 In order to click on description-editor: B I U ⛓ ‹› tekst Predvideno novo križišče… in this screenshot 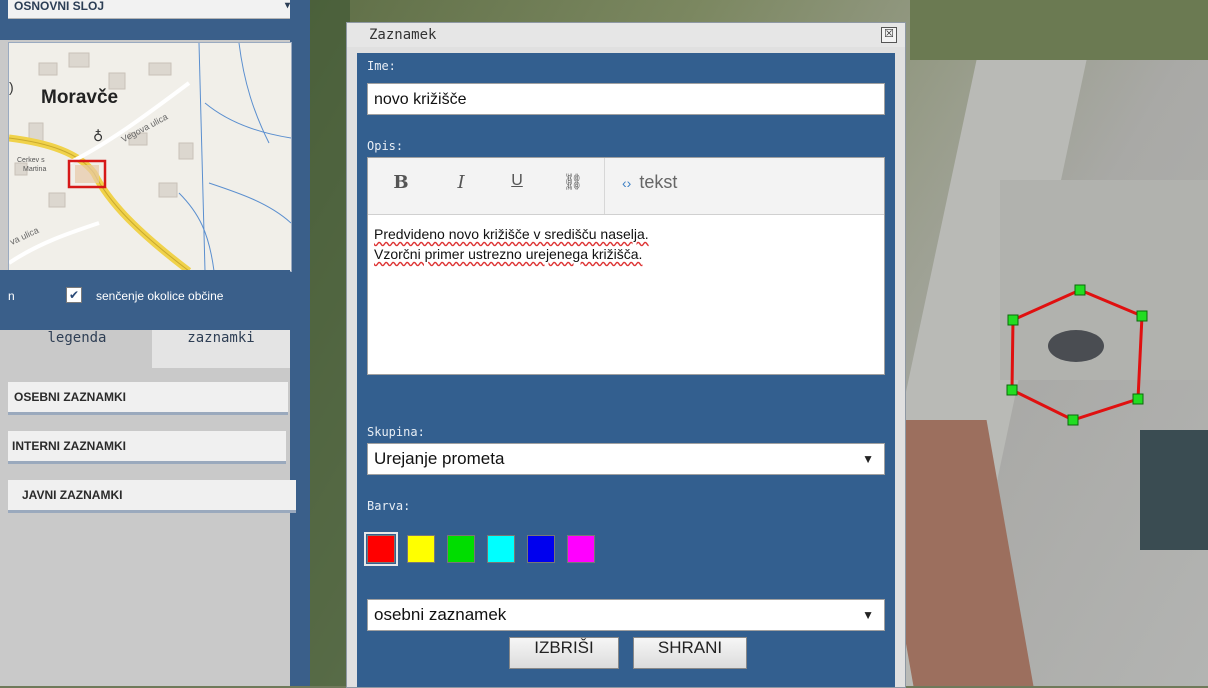, I will do `click(626, 266)`.